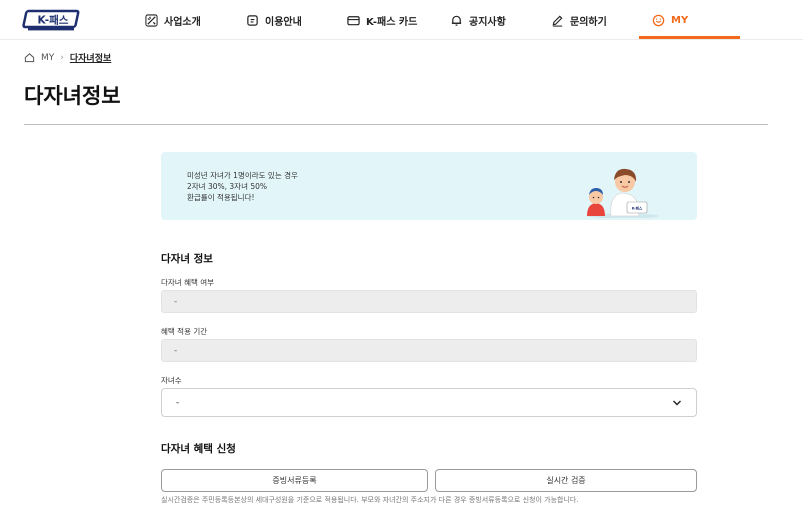 The width and height of the screenshot is (803, 510). I want to click on benefit-status-label: 다자녀 혜택 여부, so click(188, 282).